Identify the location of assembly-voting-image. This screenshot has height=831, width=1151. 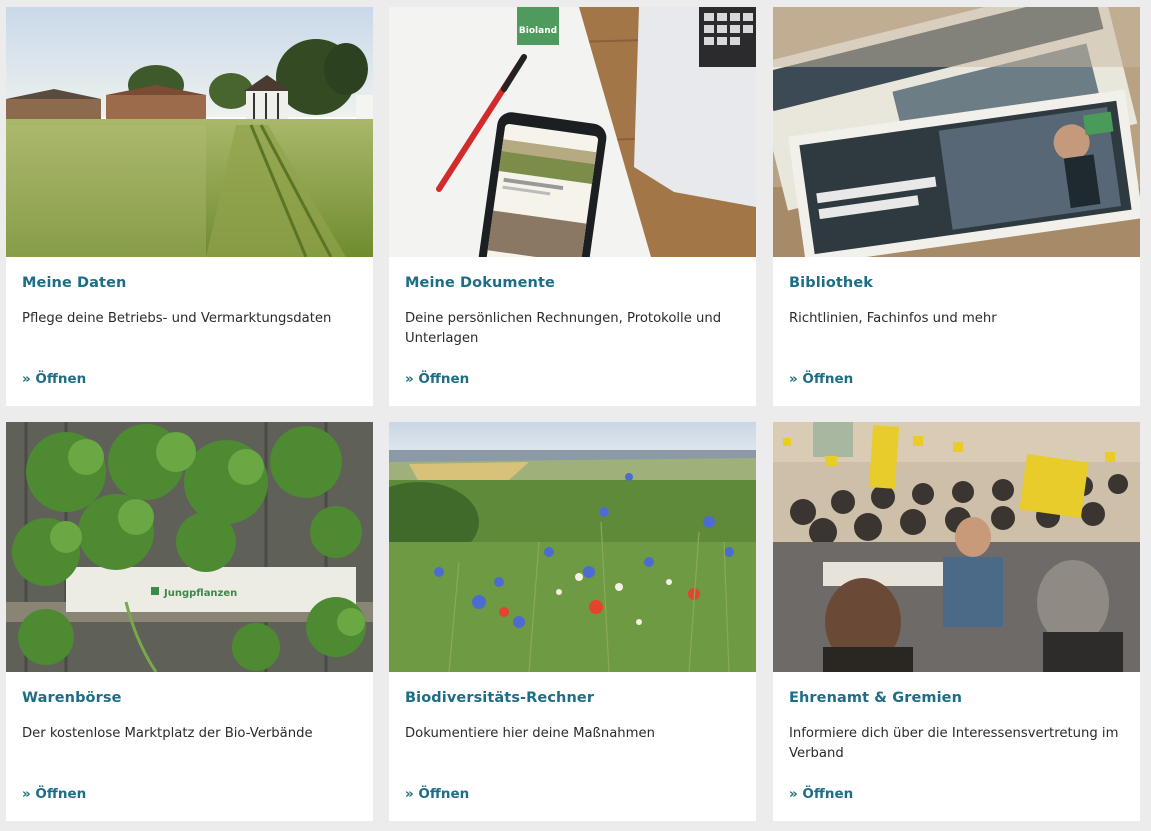
(956, 547).